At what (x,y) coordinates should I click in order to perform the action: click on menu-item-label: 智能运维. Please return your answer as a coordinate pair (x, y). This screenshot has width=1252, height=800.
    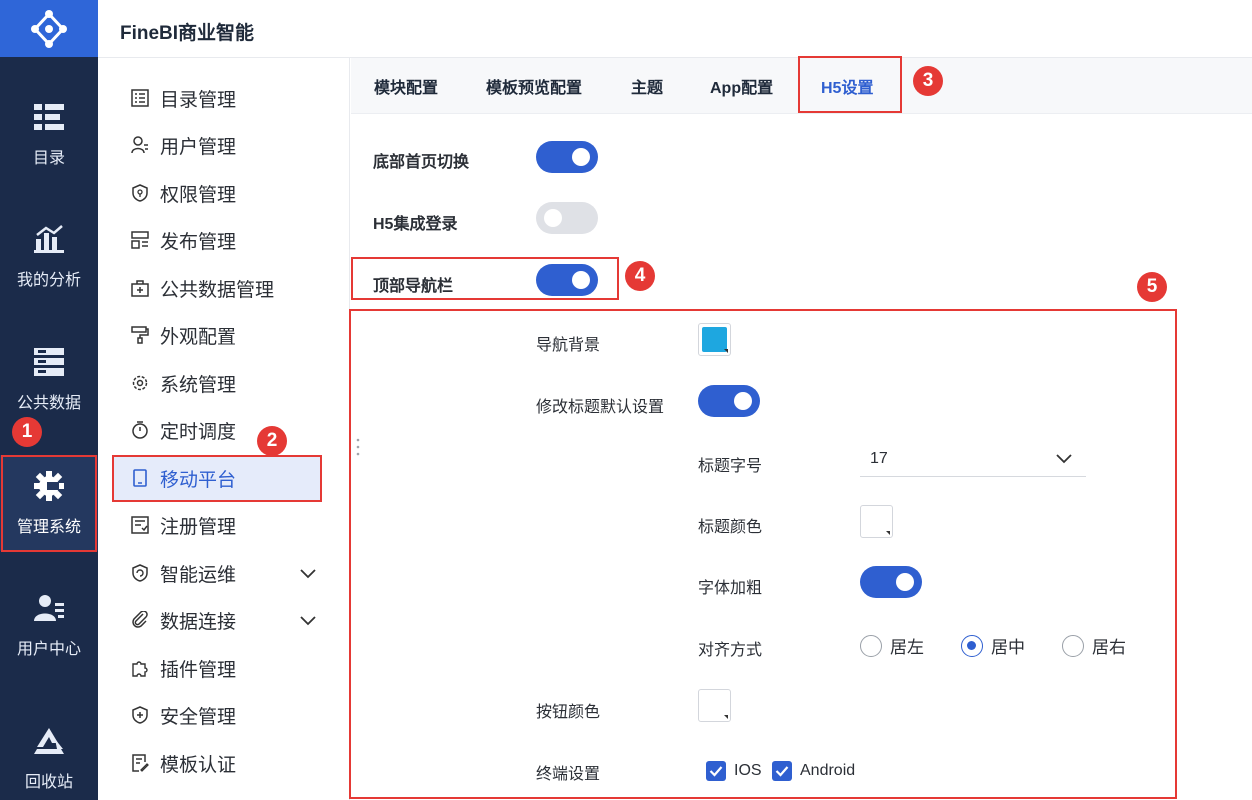
    Looking at the image, I should click on (198, 575).